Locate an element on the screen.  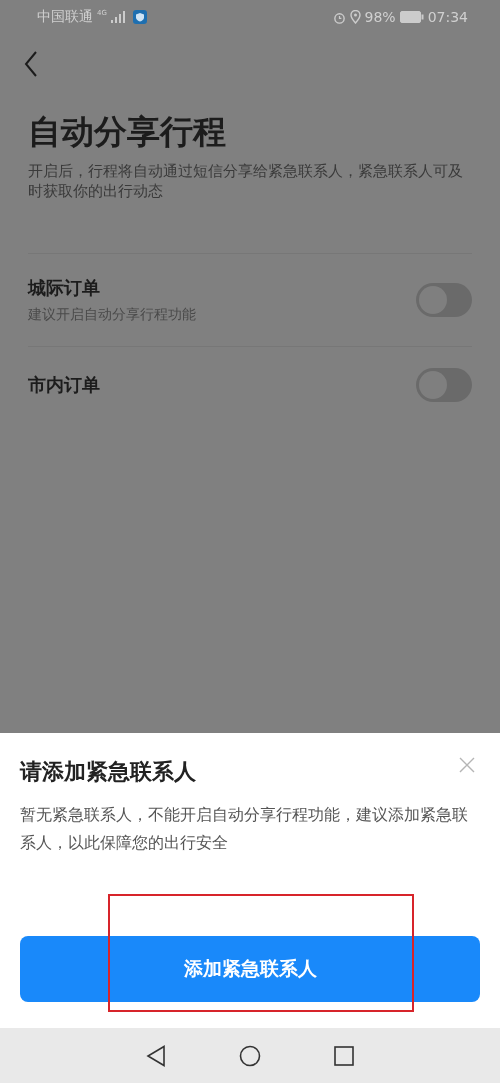
battery-icon is located at coordinates (411, 17).